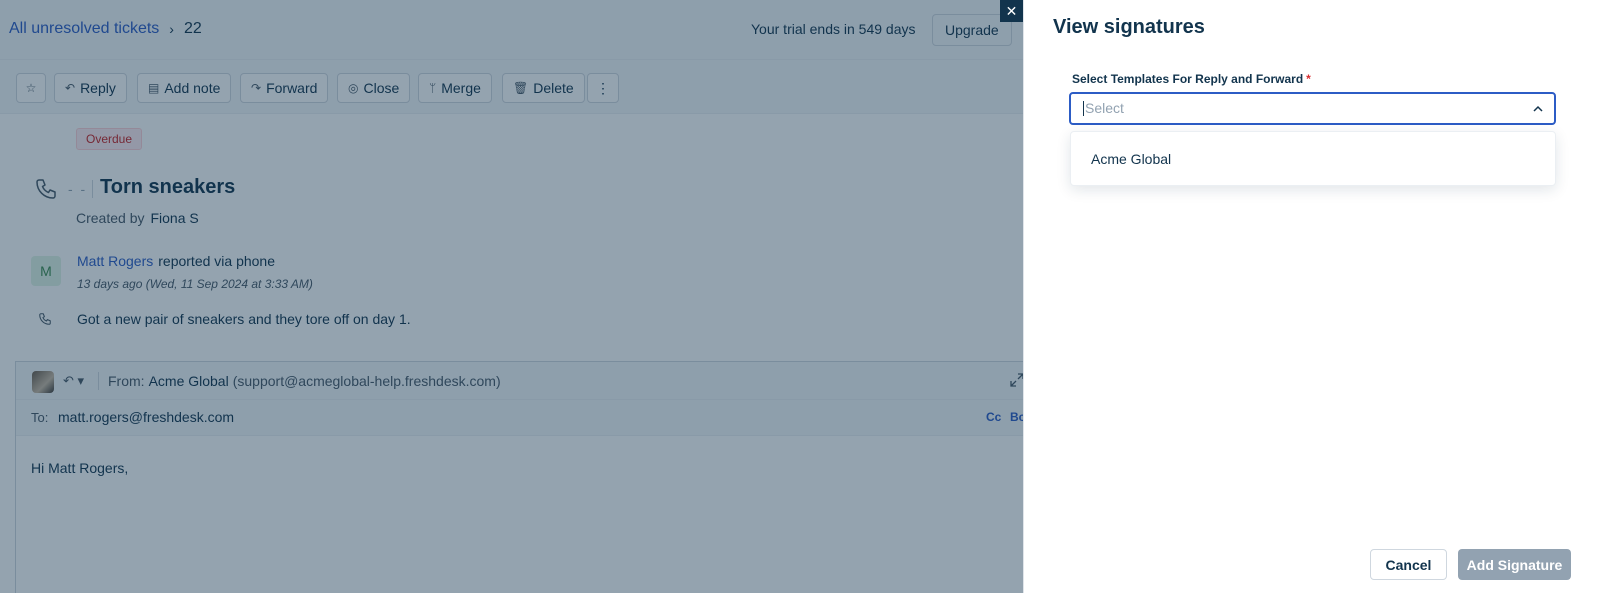 The width and height of the screenshot is (1600, 593). Describe the element at coordinates (1538, 108) in the screenshot. I see `chevron-up-icon` at that location.